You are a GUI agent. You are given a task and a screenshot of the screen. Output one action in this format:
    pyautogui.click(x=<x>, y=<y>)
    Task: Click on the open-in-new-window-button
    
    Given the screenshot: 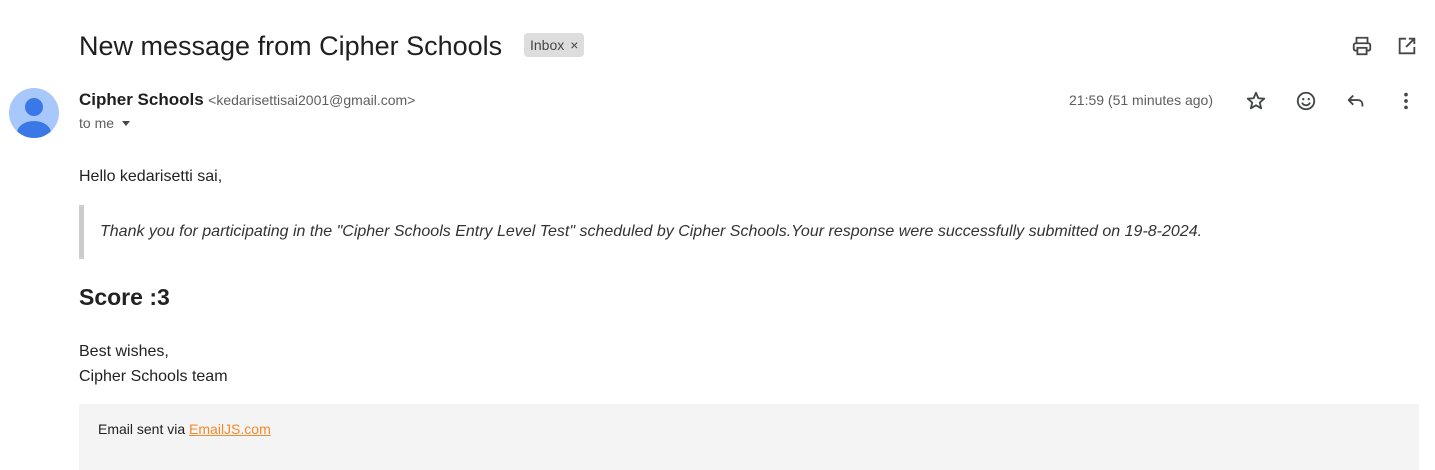 What is the action you would take?
    pyautogui.click(x=1407, y=46)
    